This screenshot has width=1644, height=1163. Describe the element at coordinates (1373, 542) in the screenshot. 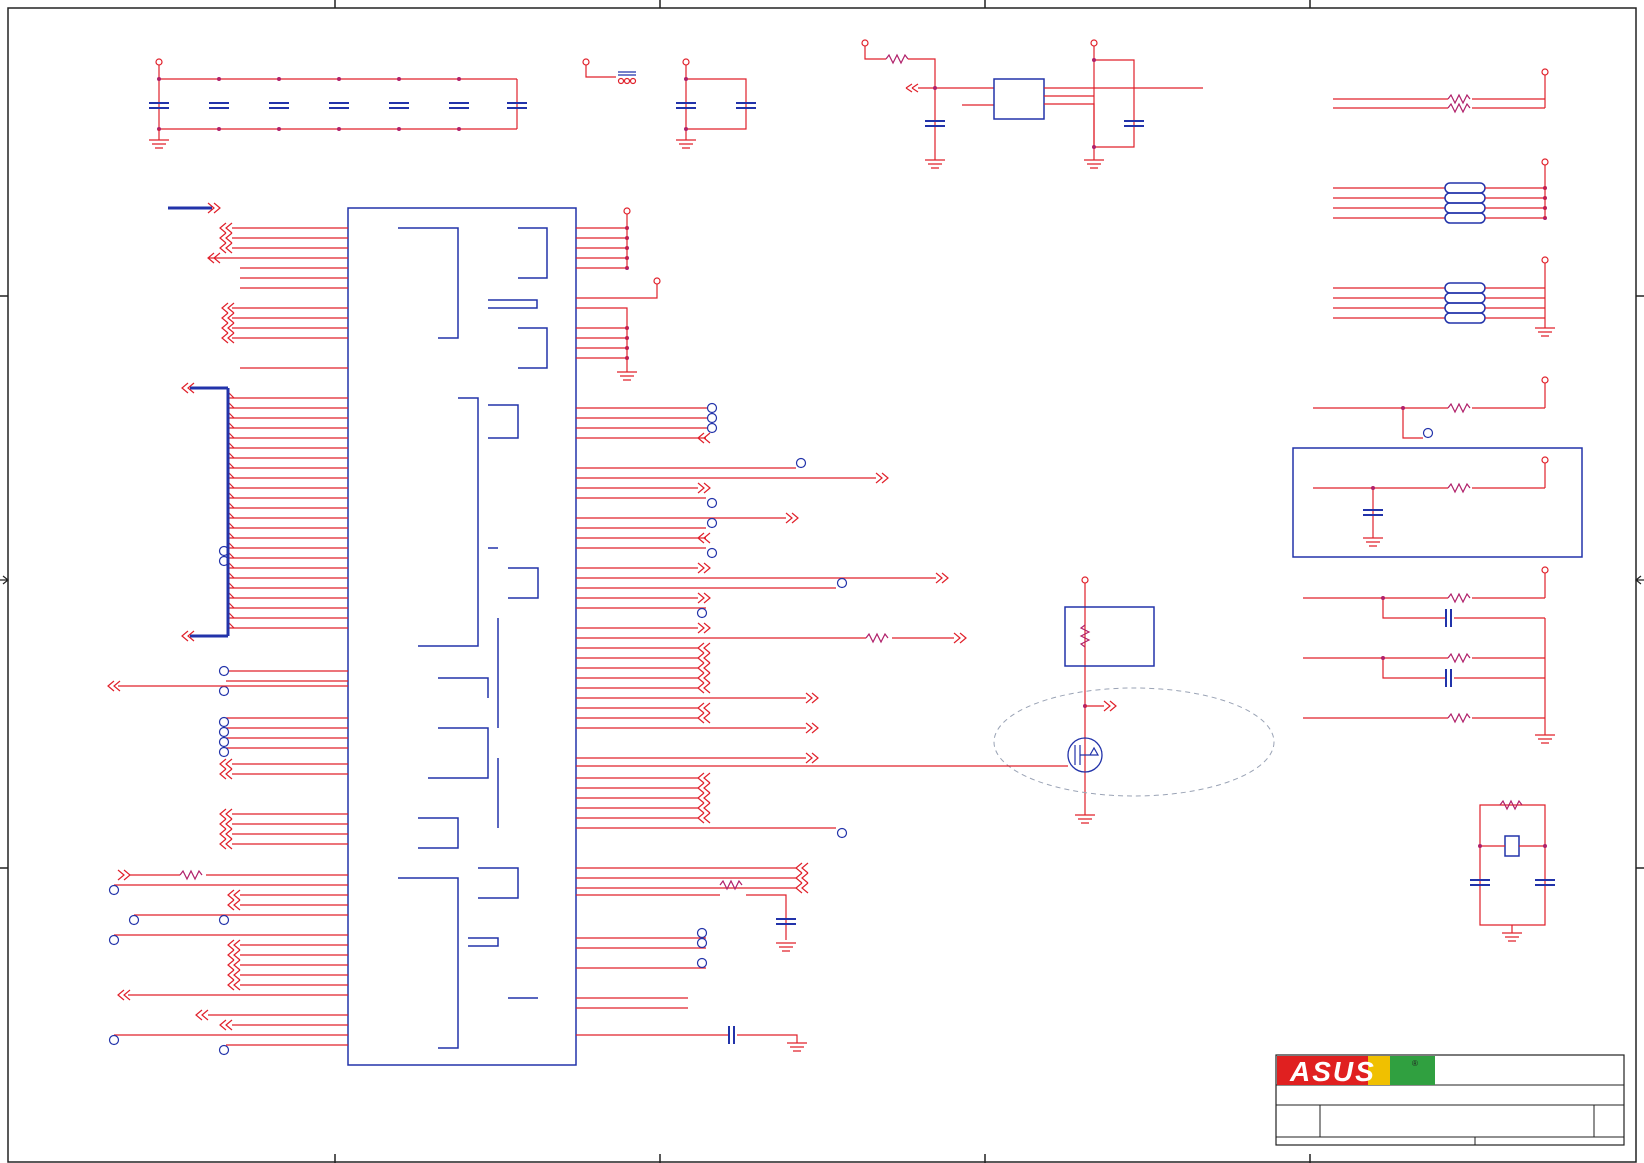

I see `ground-symbol` at that location.